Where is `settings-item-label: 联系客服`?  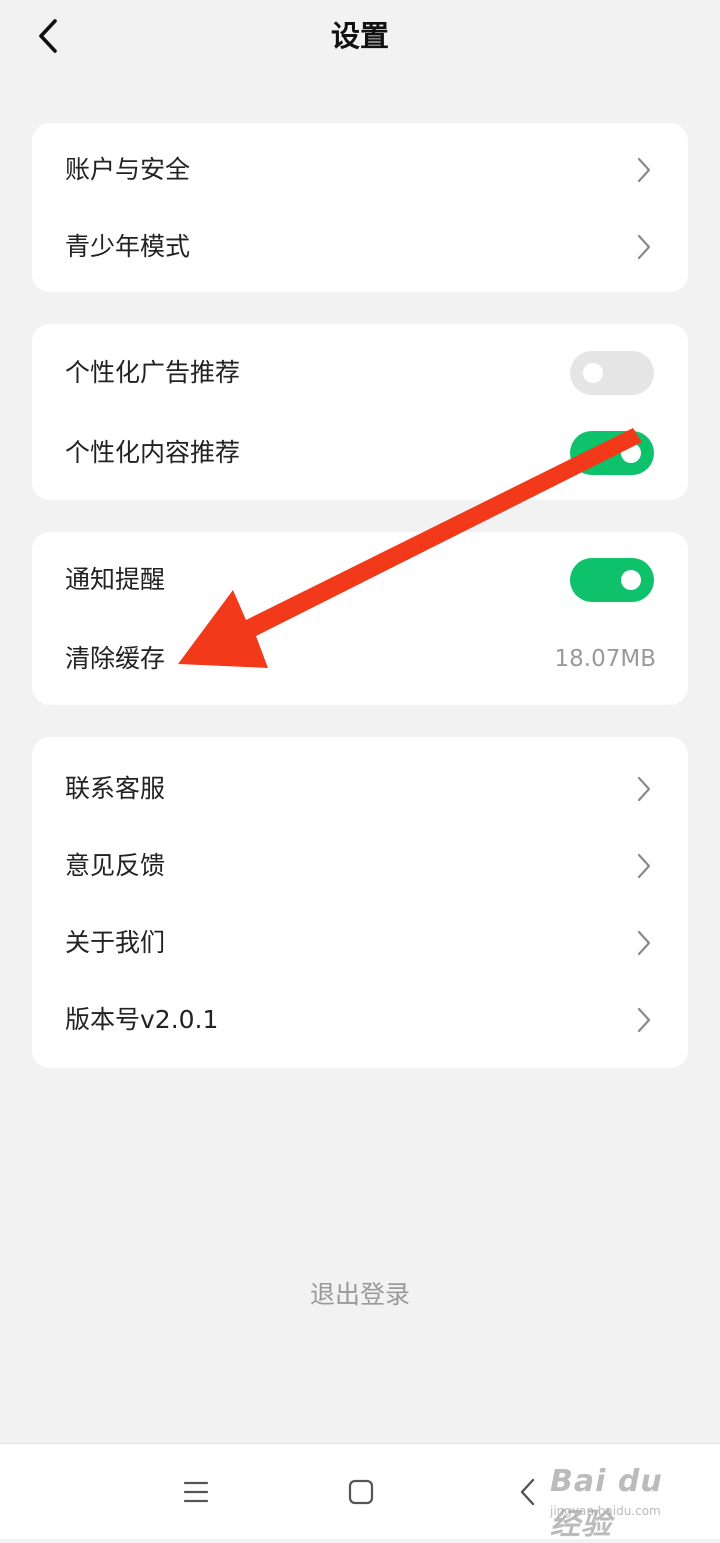 settings-item-label: 联系客服 is located at coordinates (115, 788).